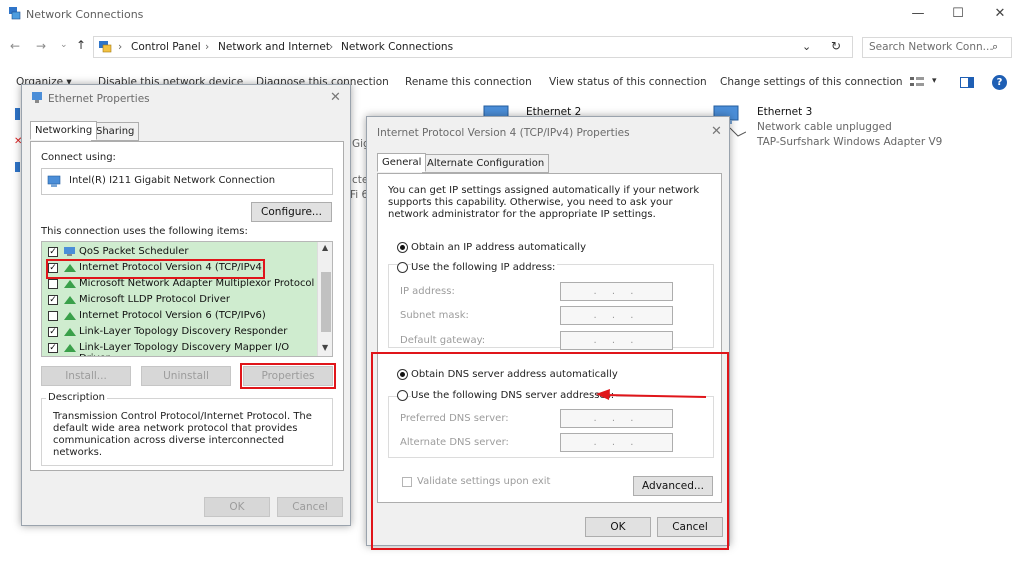  I want to click on connect-using-label: Connect using:, so click(78, 157).